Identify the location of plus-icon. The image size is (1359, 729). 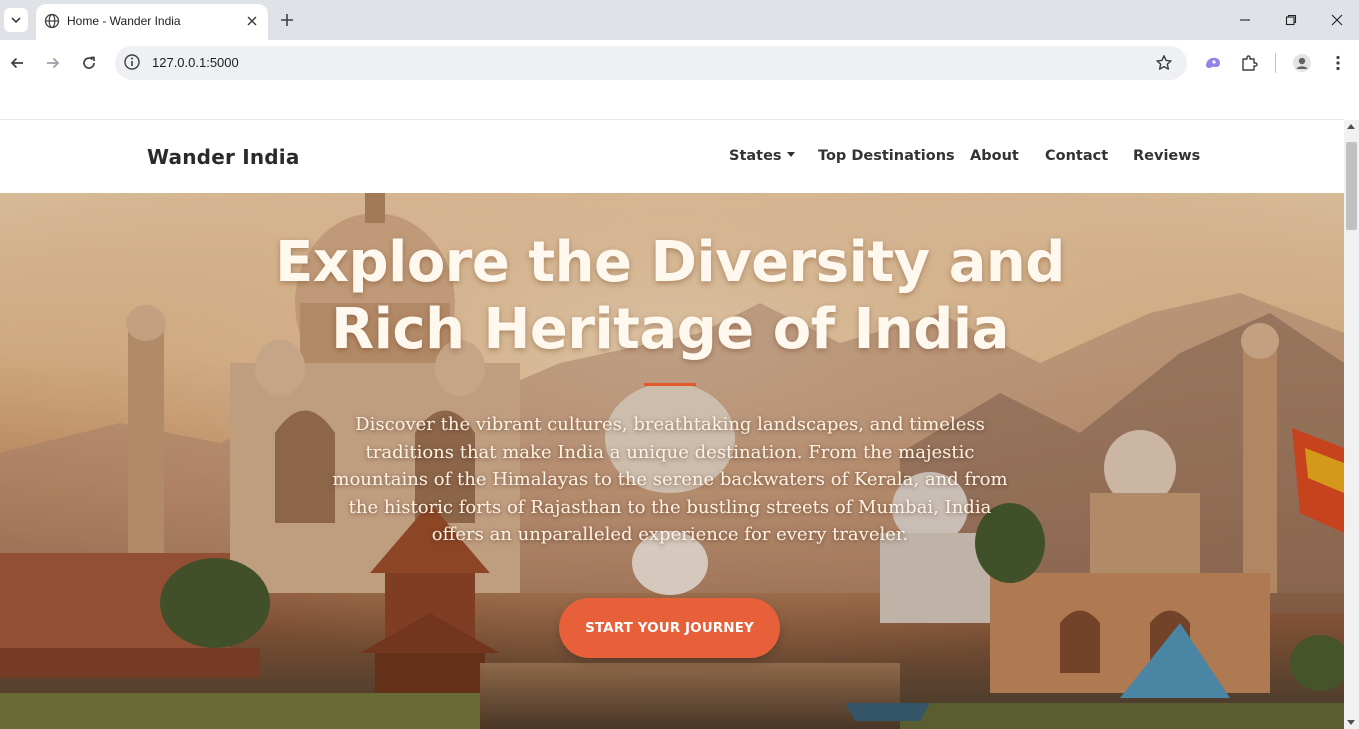
(287, 20).